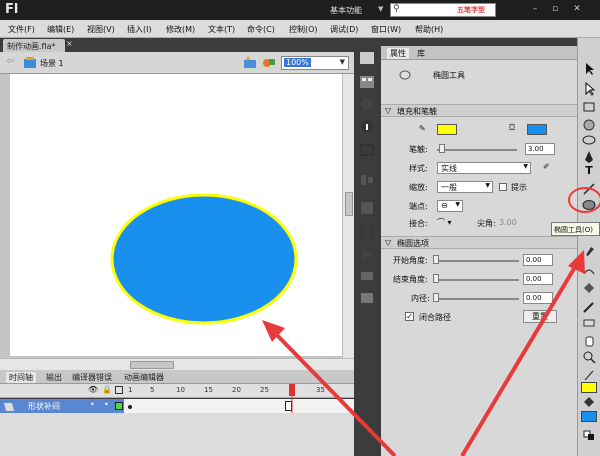 Image resolution: width=600 pixels, height=456 pixels. Describe the element at coordinates (546, 166) in the screenshot. I see `edit-style-icon: ✐` at that location.